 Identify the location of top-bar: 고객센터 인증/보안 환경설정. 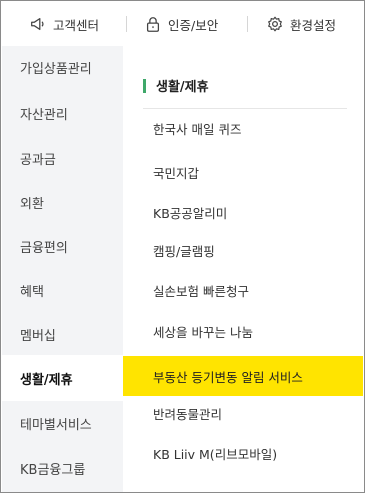
(182, 24).